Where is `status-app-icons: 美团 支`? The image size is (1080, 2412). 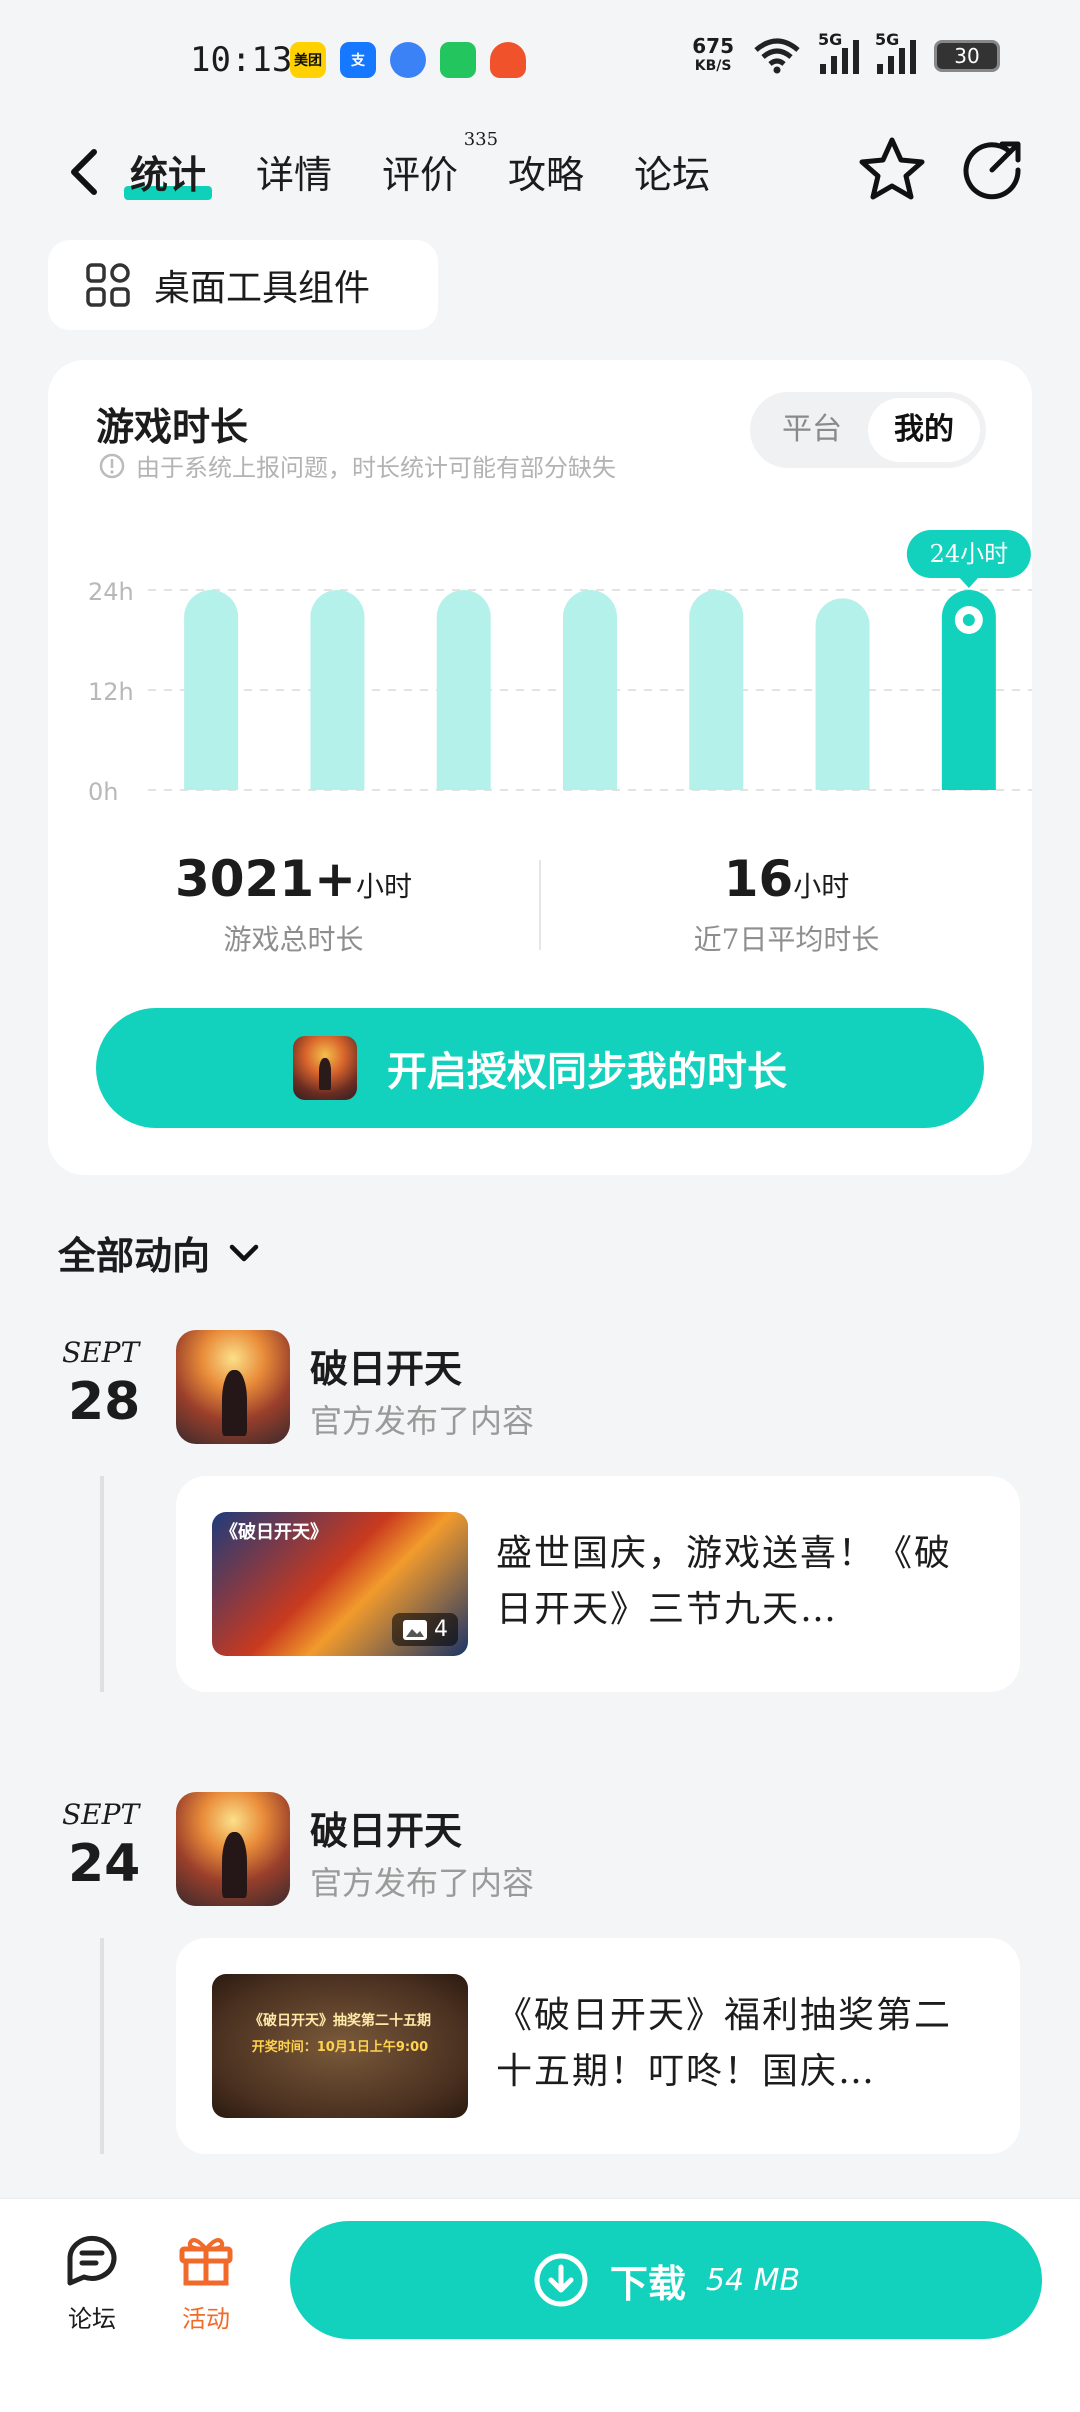
status-app-icons: 美团 支 is located at coordinates (408, 60).